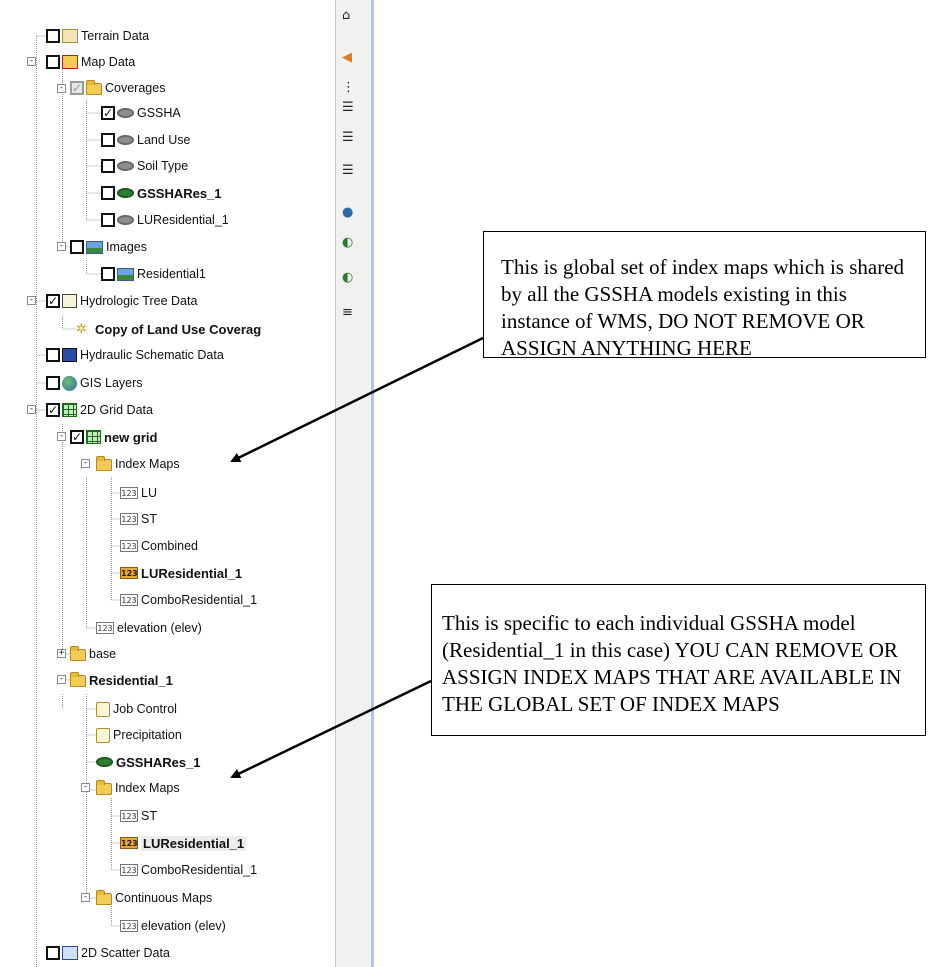 This screenshot has height=967, width=935. Describe the element at coordinates (31, 409) in the screenshot. I see `collapse-2d-grid-toggle: -` at that location.